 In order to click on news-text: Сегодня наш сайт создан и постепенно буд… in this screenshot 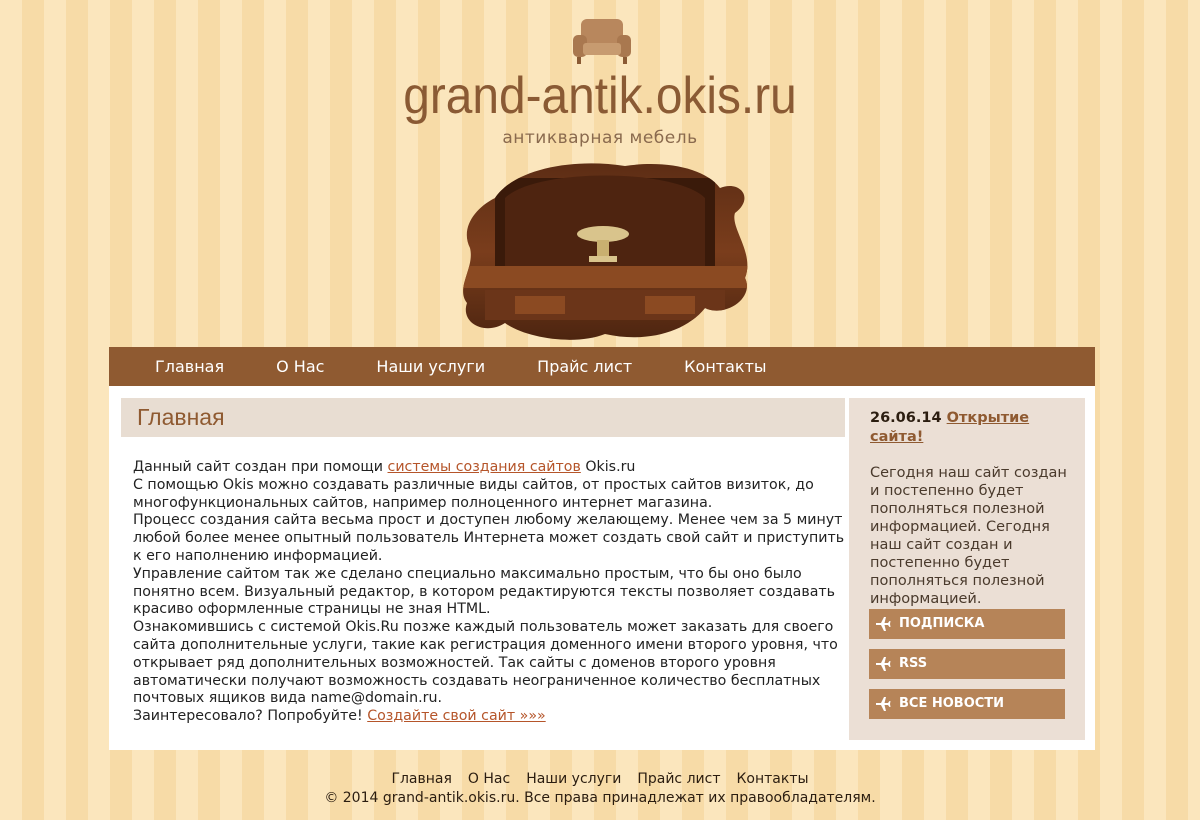, I will do `click(968, 536)`.